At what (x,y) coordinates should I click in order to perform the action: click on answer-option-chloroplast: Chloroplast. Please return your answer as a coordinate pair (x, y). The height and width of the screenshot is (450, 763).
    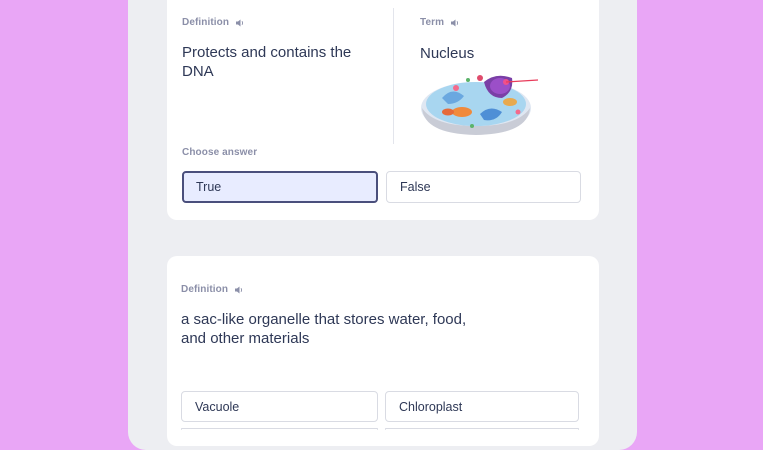
    Looking at the image, I should click on (482, 406).